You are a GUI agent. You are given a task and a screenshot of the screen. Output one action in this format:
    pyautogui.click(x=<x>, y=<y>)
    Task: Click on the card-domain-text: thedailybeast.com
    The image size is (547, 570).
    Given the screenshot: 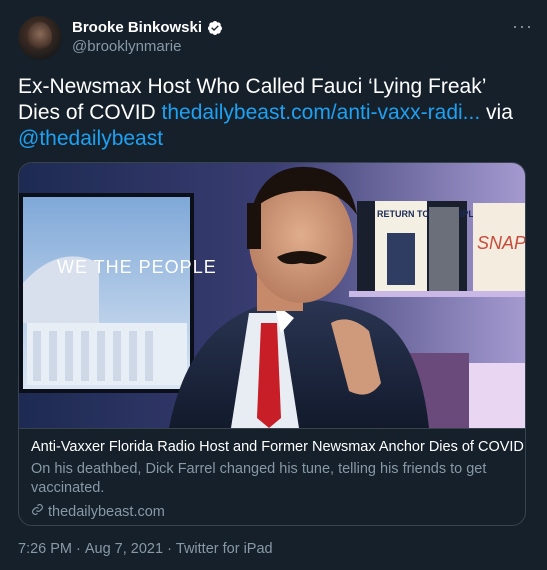 What is the action you would take?
    pyautogui.click(x=106, y=511)
    